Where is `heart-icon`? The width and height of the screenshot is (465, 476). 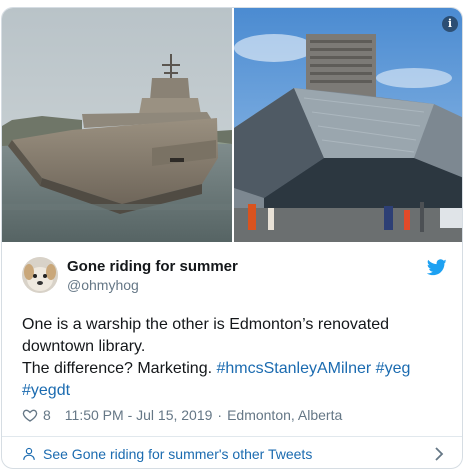 heart-icon is located at coordinates (30, 415).